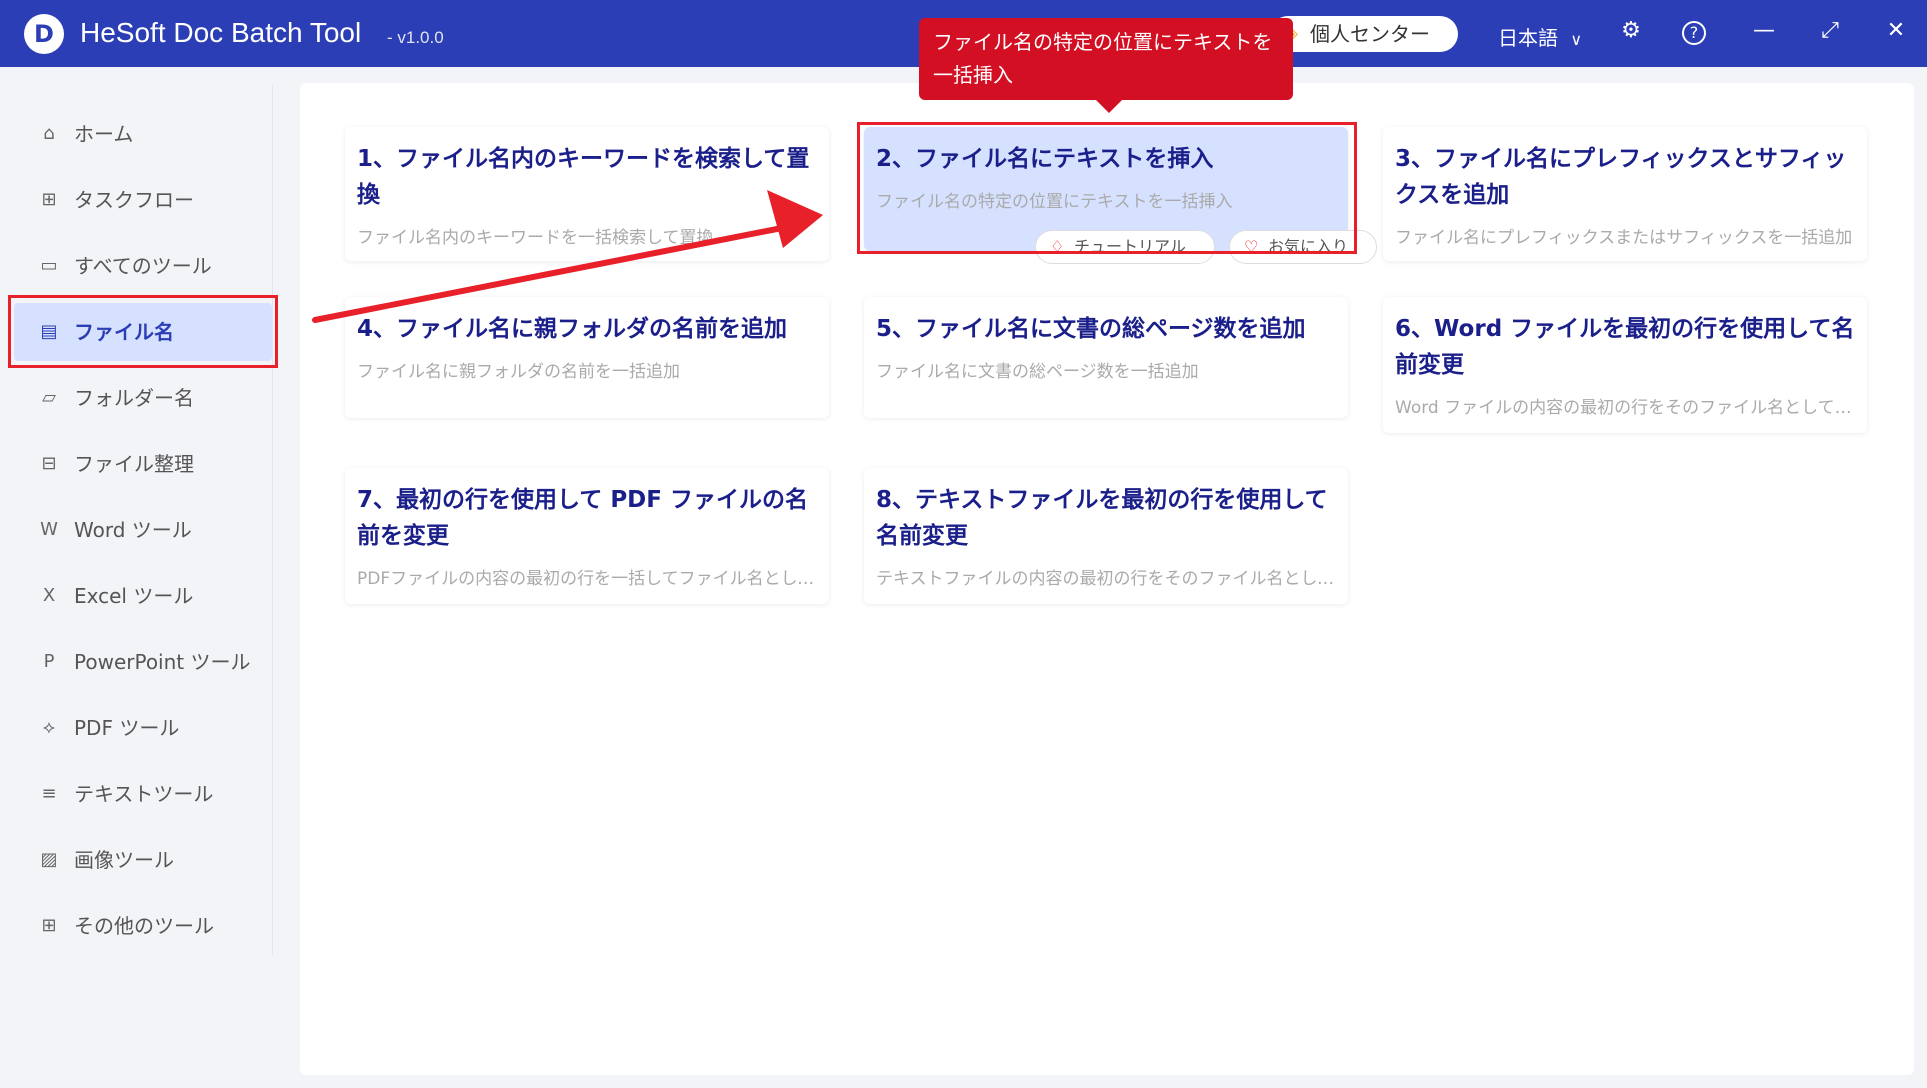  I want to click on sidebar-item-file-organize: ⊟ ファイル整理, so click(143, 464).